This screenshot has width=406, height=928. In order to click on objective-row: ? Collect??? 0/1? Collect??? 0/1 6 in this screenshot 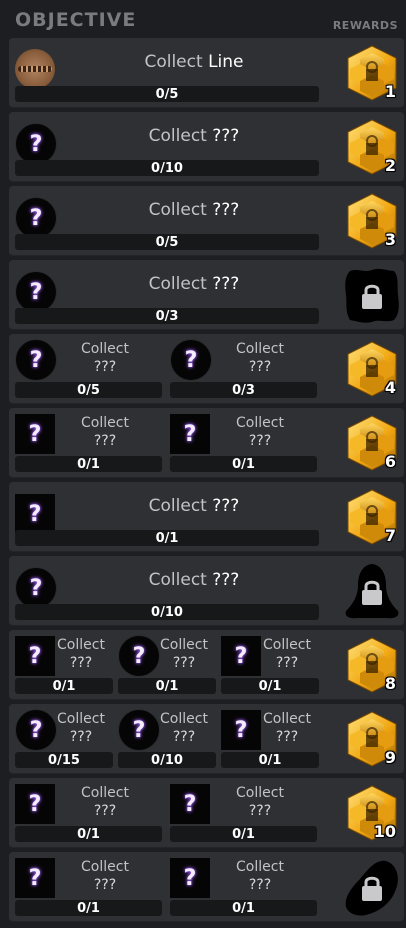, I will do `click(206, 443)`.